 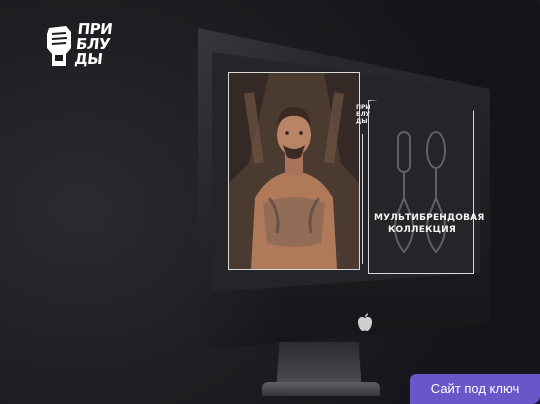 I want to click on tattooed-man-photo, so click(x=294, y=171).